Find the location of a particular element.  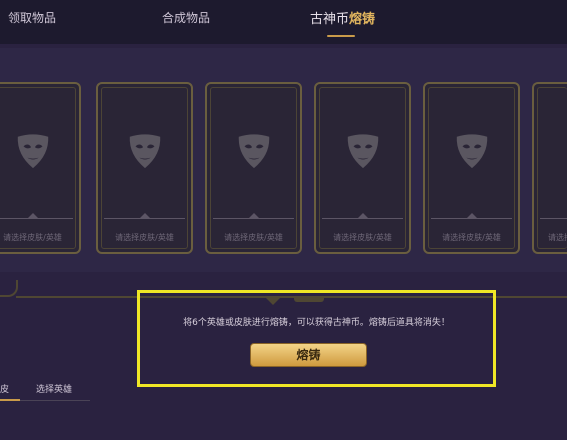

slot-inner-frame is located at coordinates (552, 168).